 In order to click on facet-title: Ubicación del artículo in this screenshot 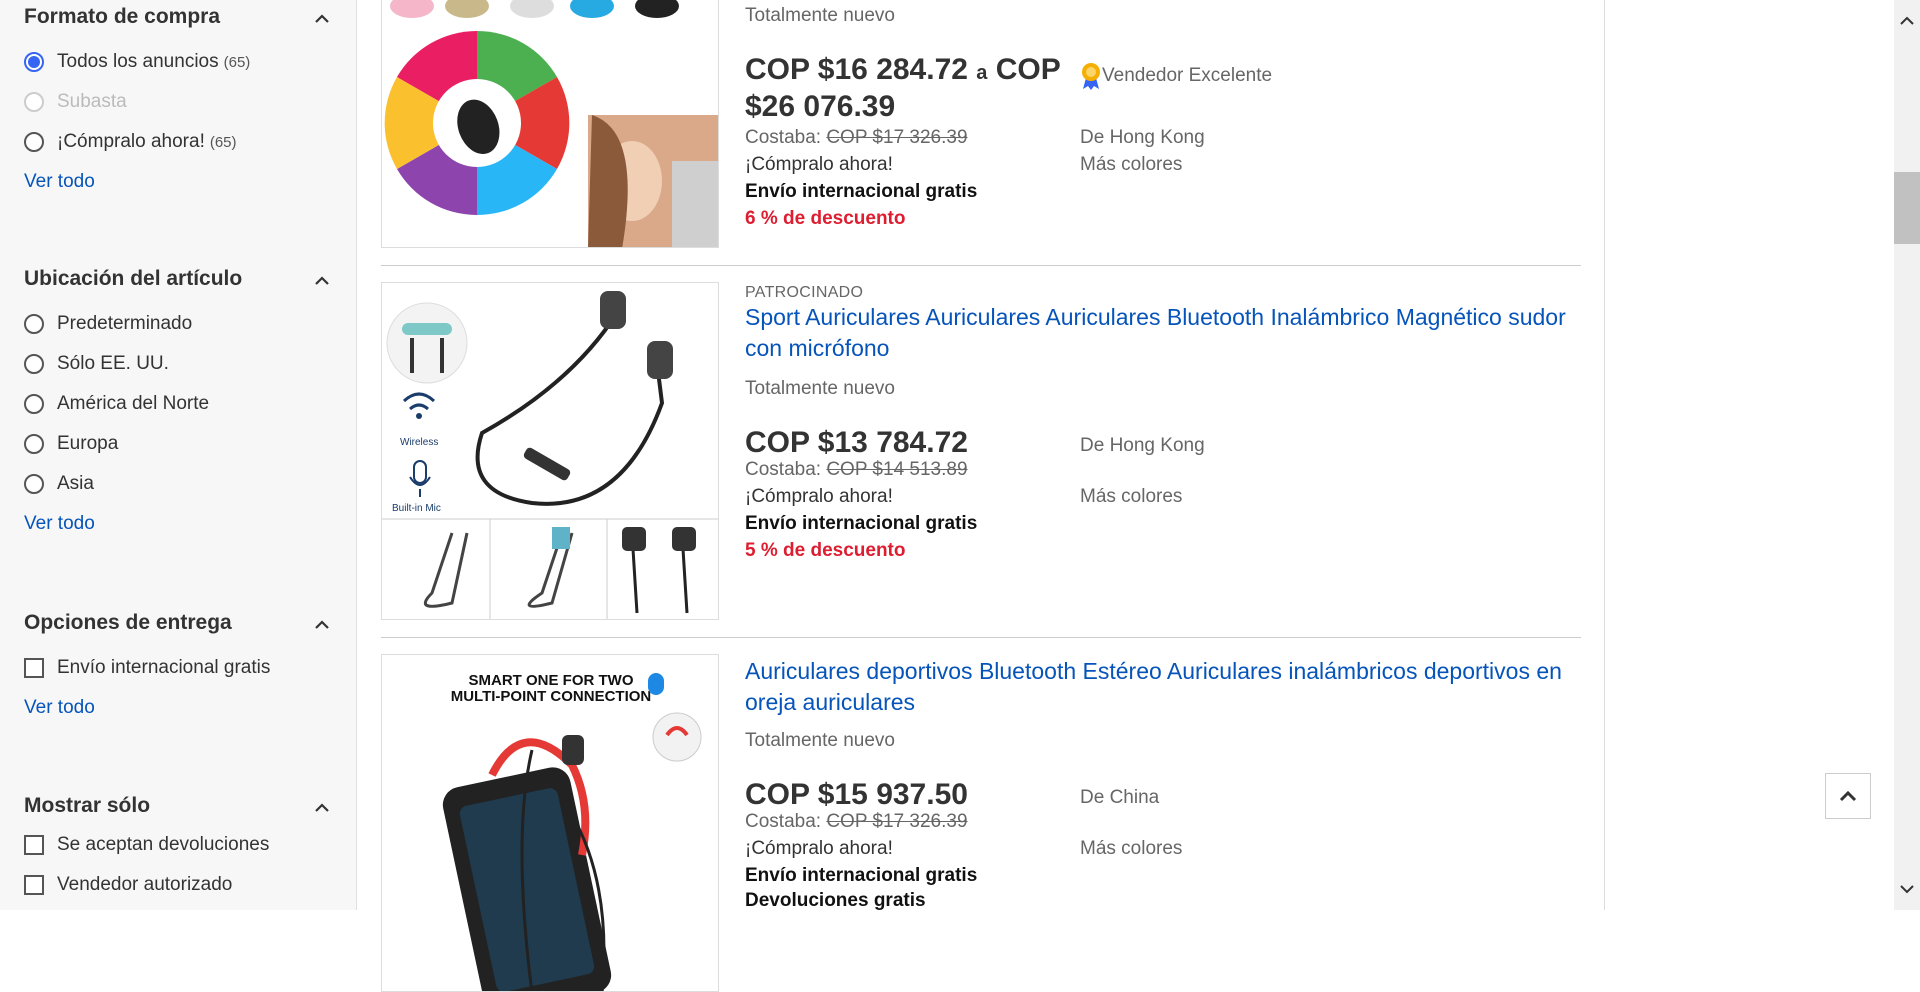, I will do `click(133, 278)`.